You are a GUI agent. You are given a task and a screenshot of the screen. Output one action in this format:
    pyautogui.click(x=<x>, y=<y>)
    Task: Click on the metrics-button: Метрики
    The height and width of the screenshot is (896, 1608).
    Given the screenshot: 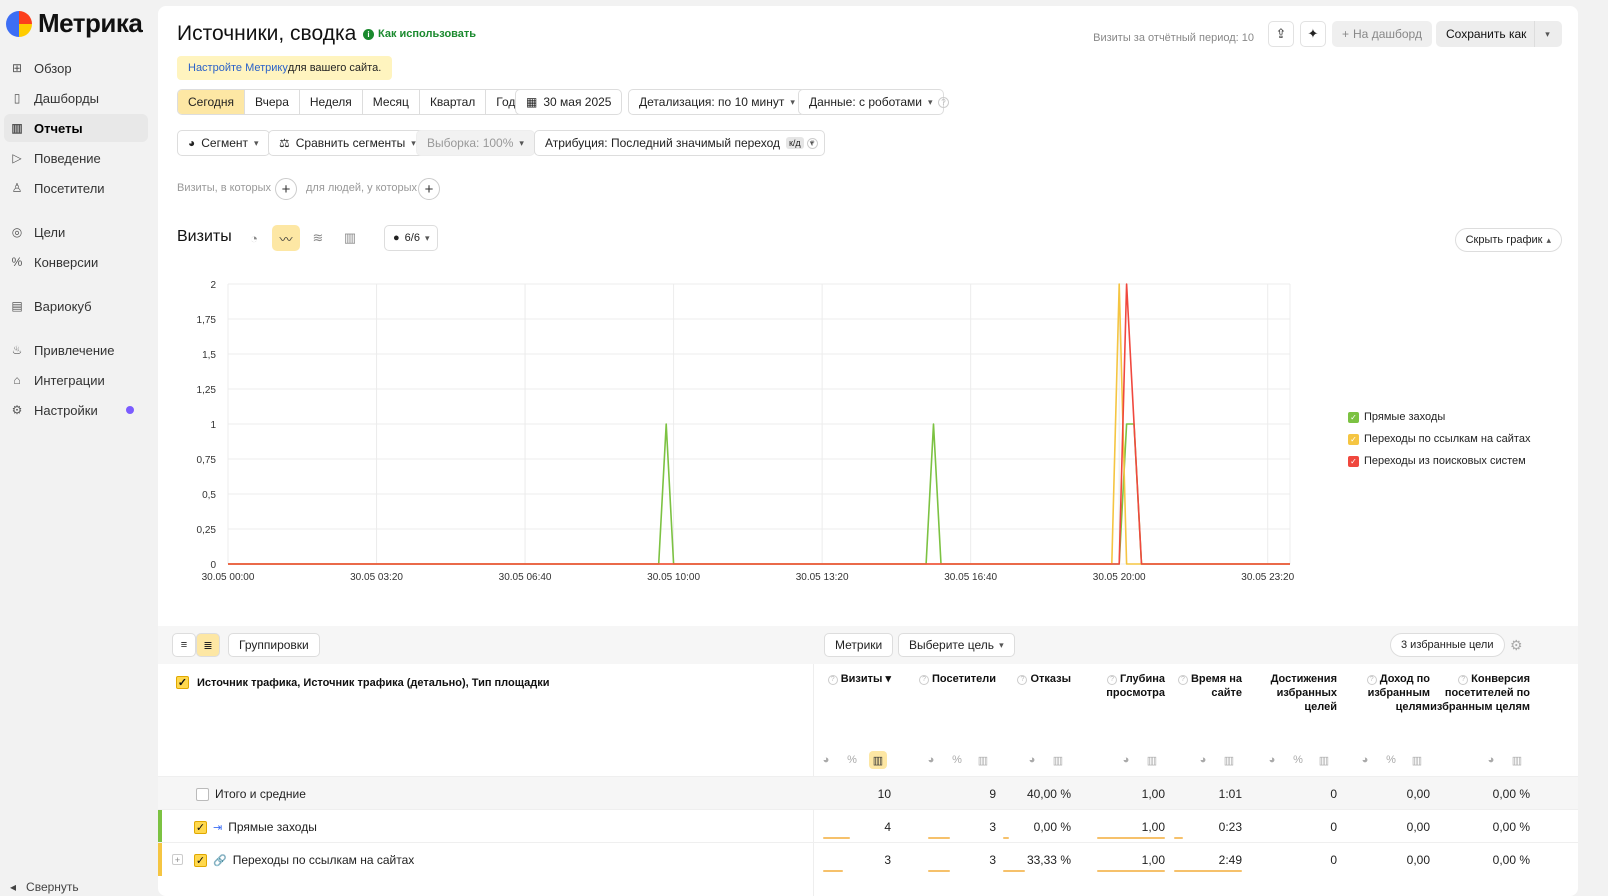 What is the action you would take?
    pyautogui.click(x=859, y=645)
    